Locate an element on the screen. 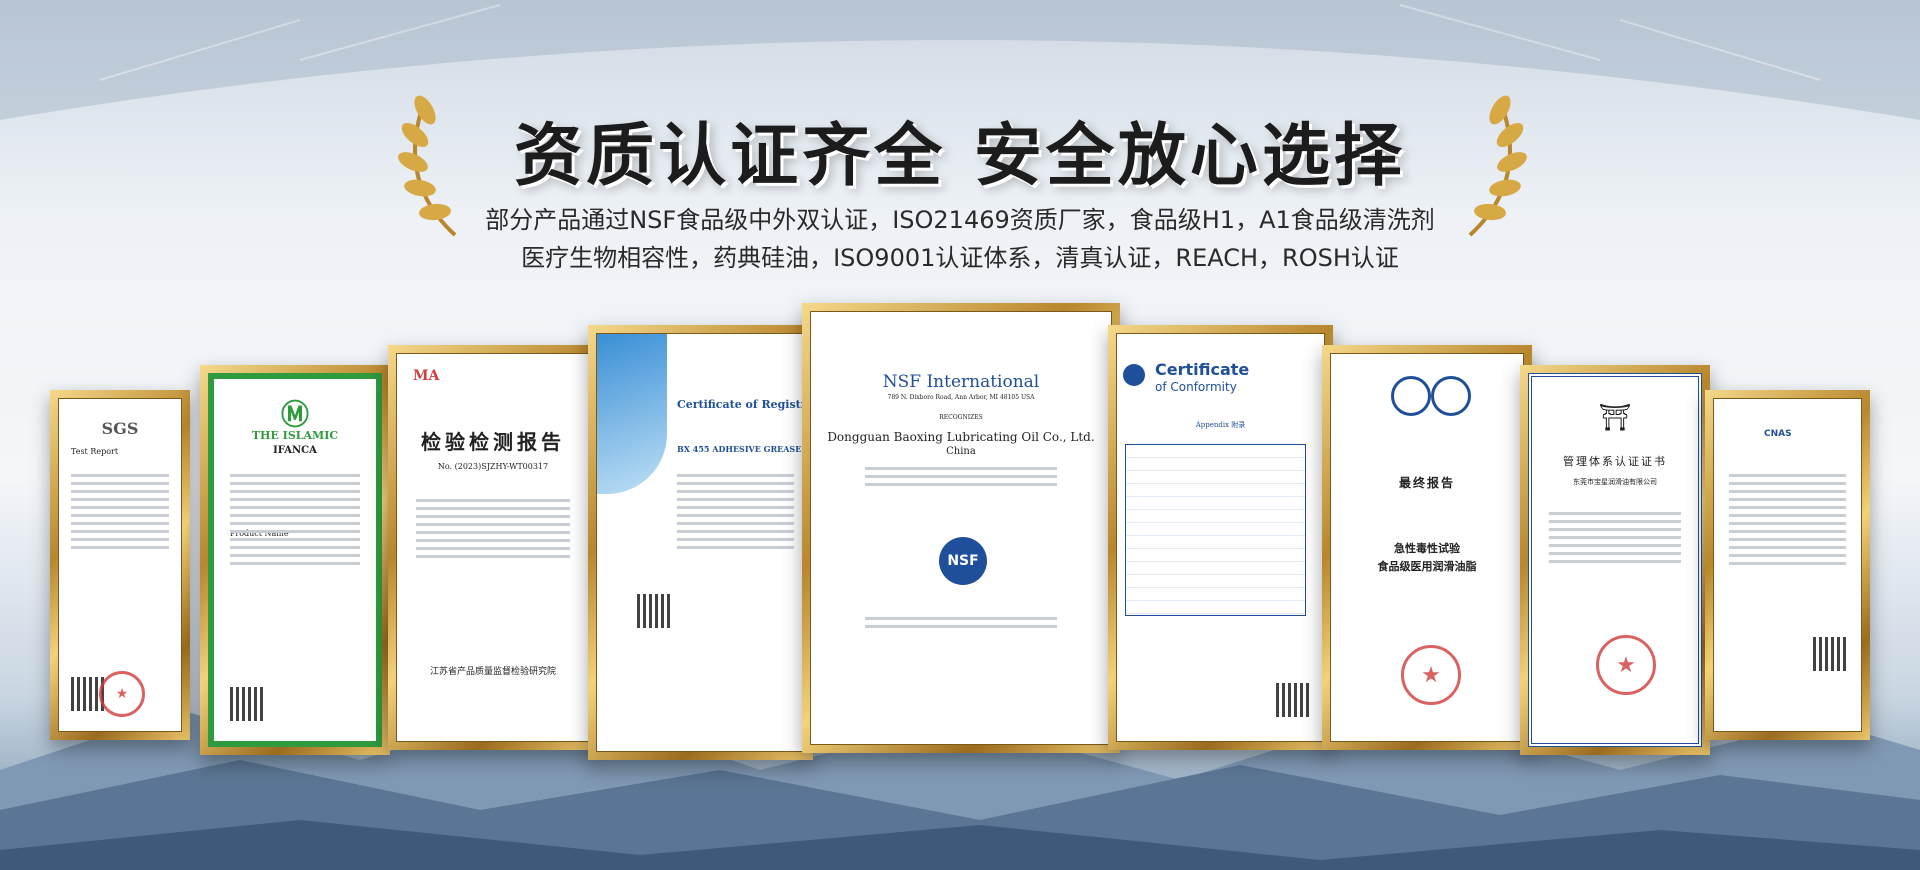 The height and width of the screenshot is (870, 1920). headline: 资质认证齐全 安全放心选择 is located at coordinates (960, 156).